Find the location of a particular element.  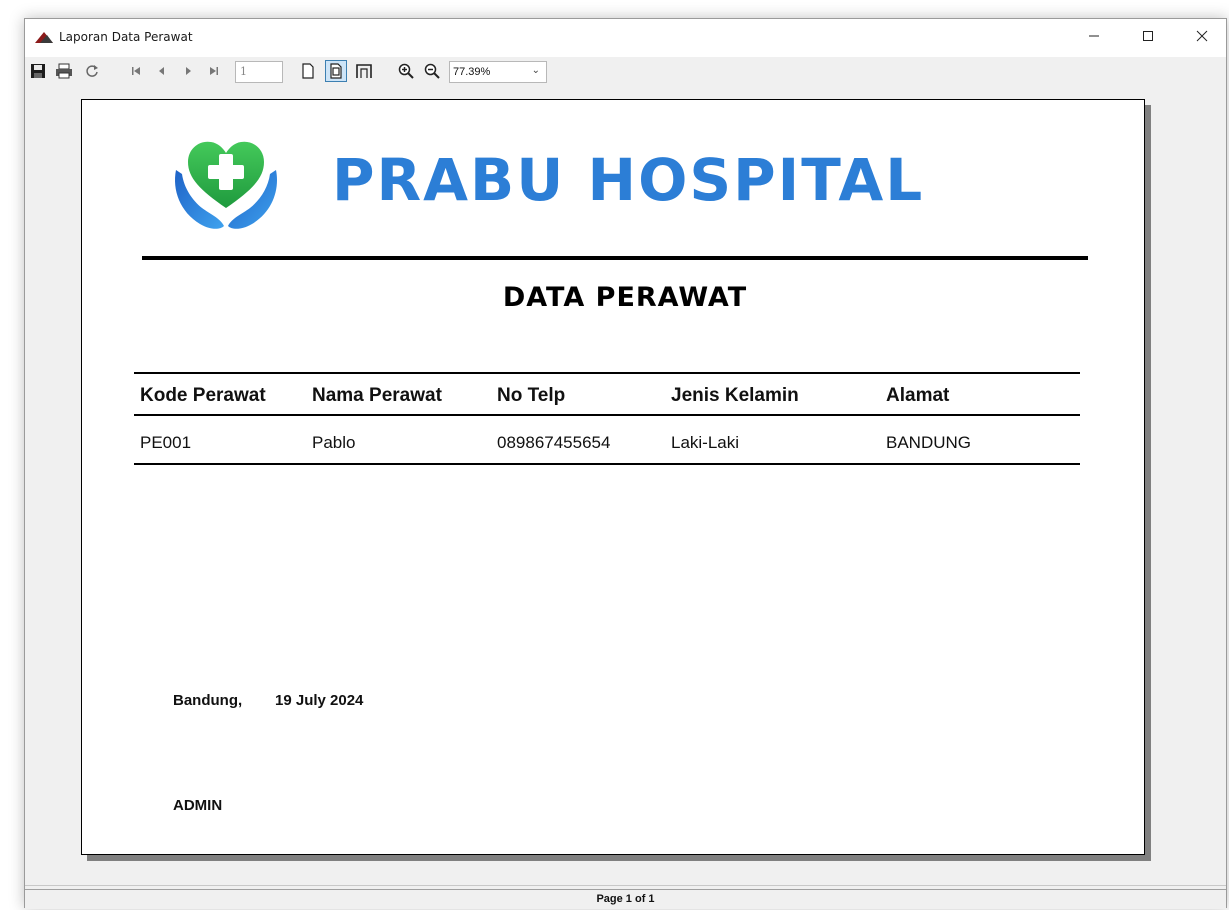

first-page-button is located at coordinates (136, 71).